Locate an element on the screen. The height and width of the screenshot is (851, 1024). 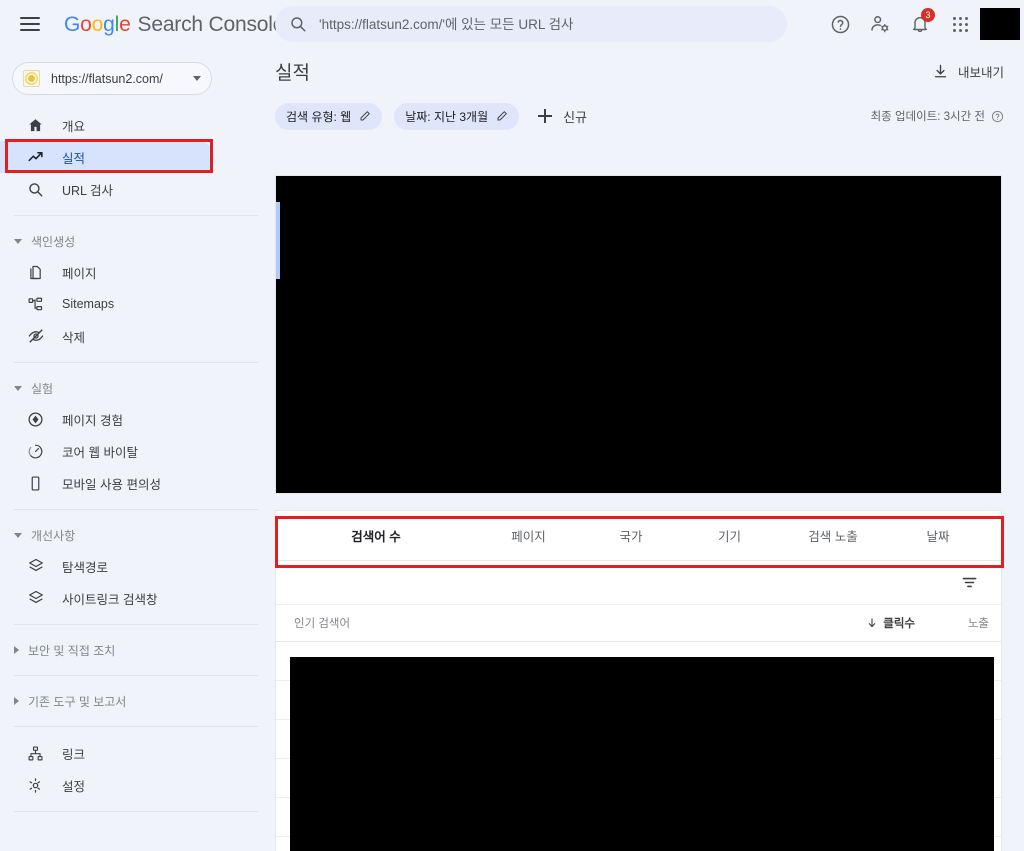
filter-chip-row: 검색 유형: 웹 날짜: 지난 3개월 신규 최종 업데이트: 3시간 전 is located at coordinates (648, 116).